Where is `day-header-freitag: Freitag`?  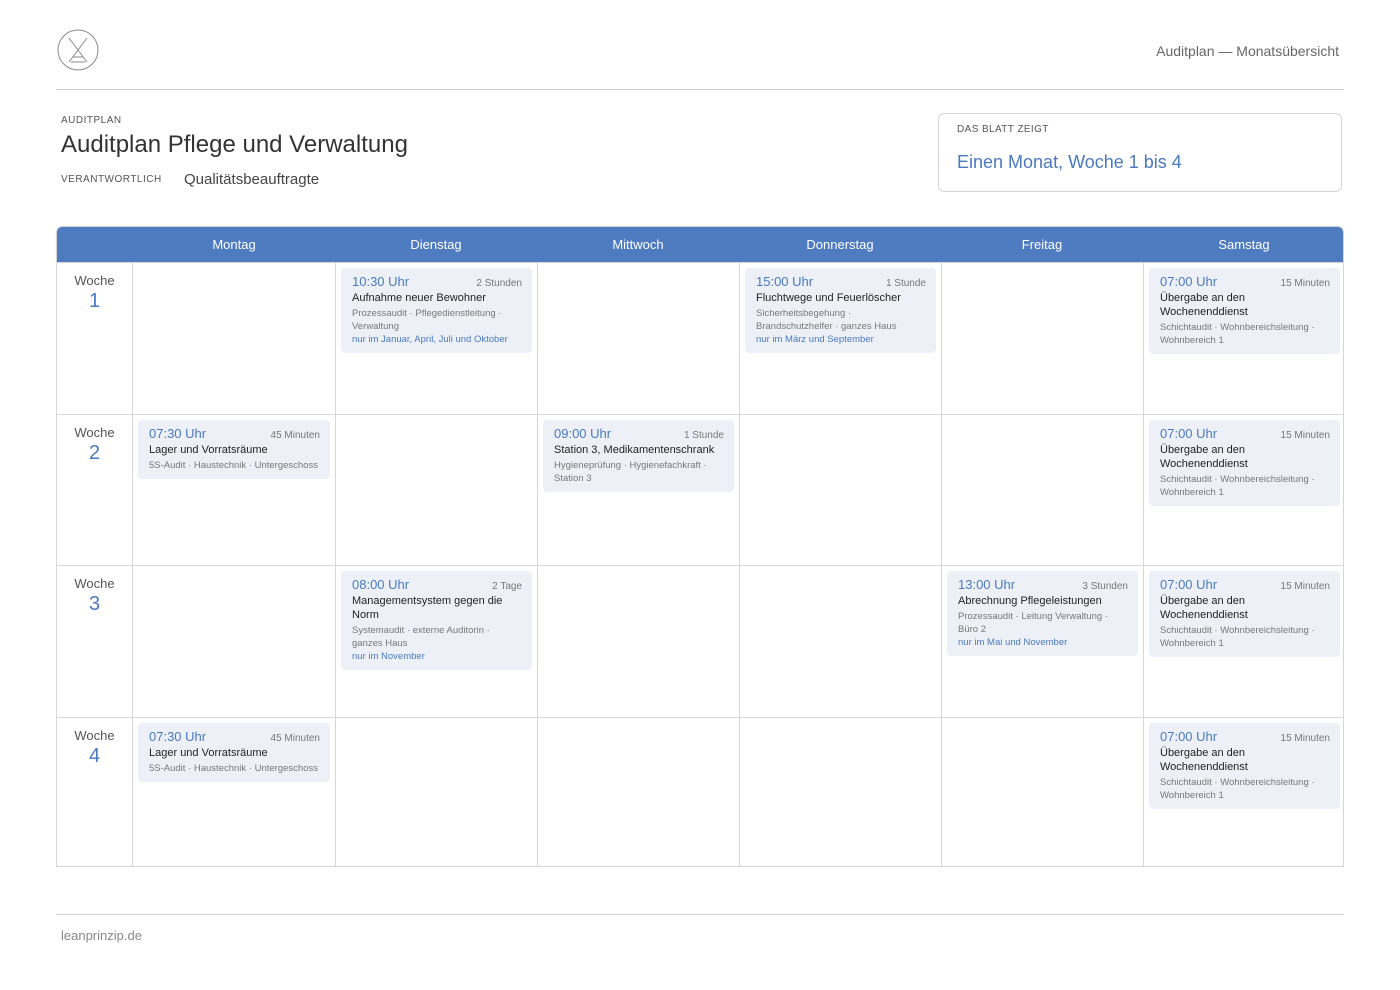 day-header-freitag: Freitag is located at coordinates (1042, 244).